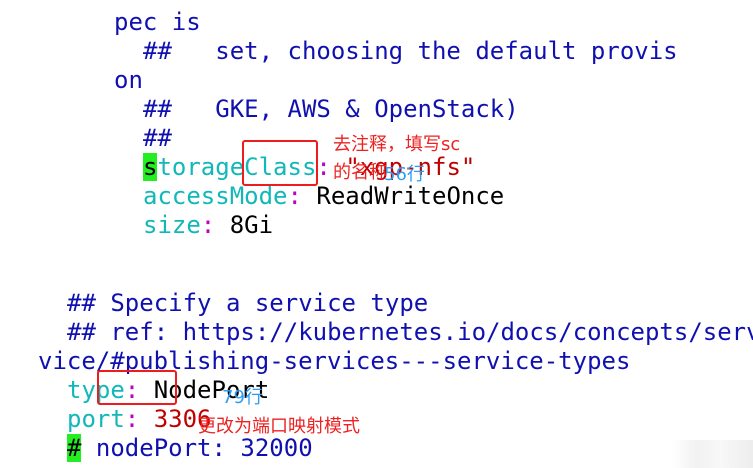  What do you see at coordinates (172, 225) in the screenshot?
I see `yaml-key: size` at bounding box center [172, 225].